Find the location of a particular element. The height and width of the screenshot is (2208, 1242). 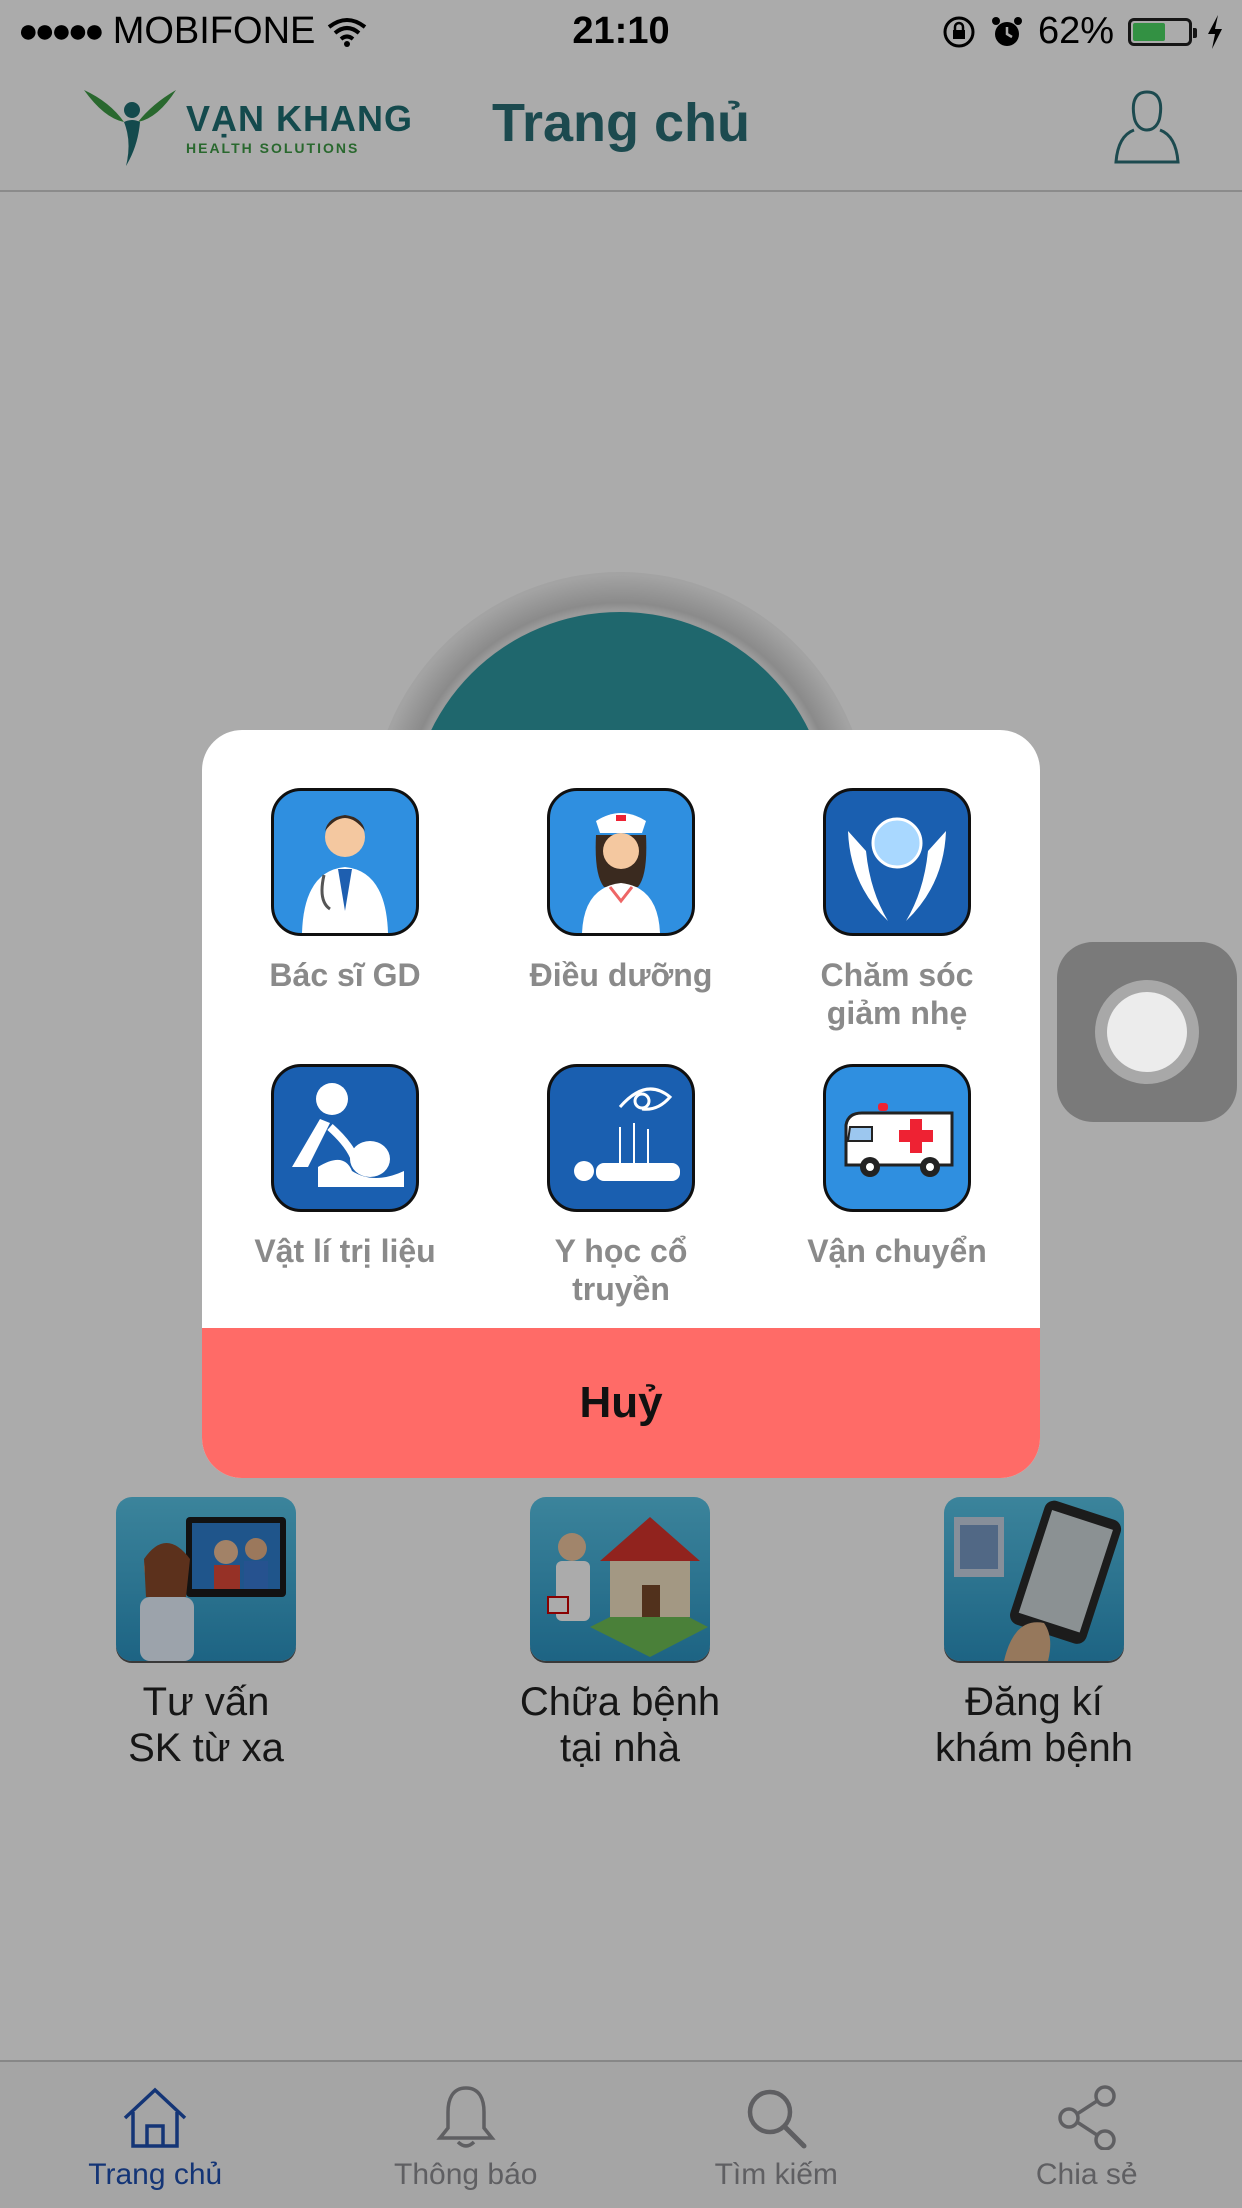

option-transport: Vận chuyển is located at coordinates (897, 1167).